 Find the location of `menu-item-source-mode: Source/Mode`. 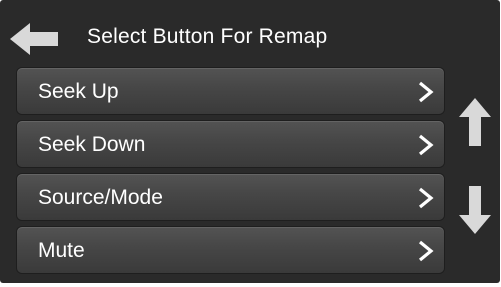

menu-item-source-mode: Source/Mode is located at coordinates (230, 197).